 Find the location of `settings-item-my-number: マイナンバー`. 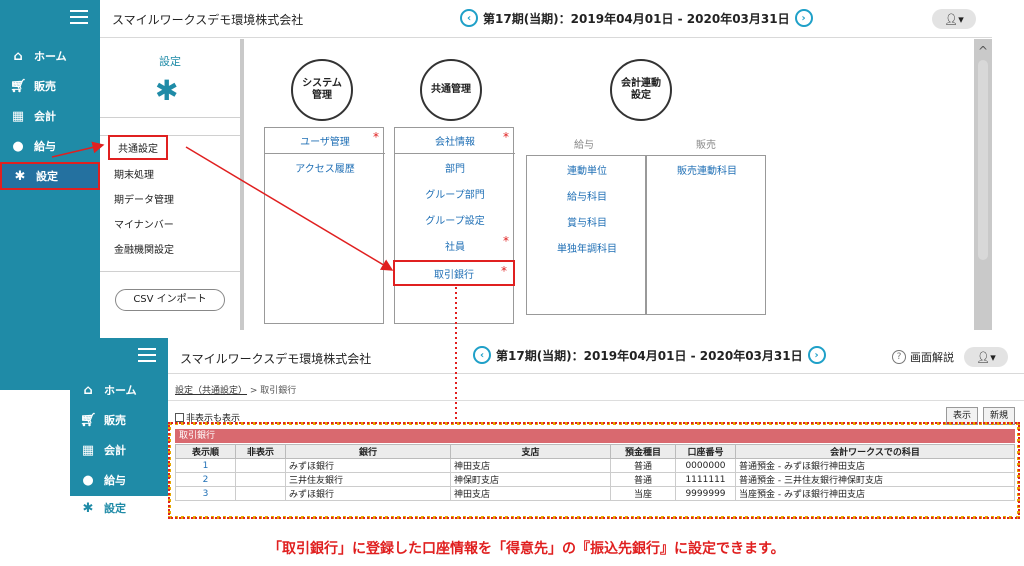

settings-item-my-number: マイナンバー is located at coordinates (144, 223).